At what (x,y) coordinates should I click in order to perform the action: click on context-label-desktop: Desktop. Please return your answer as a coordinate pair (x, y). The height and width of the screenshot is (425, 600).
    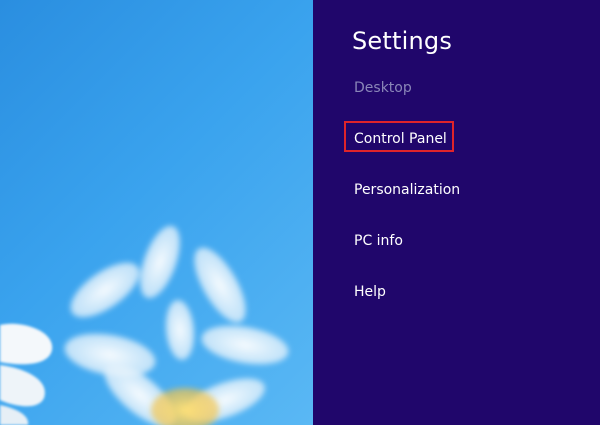
    Looking at the image, I should click on (383, 88).